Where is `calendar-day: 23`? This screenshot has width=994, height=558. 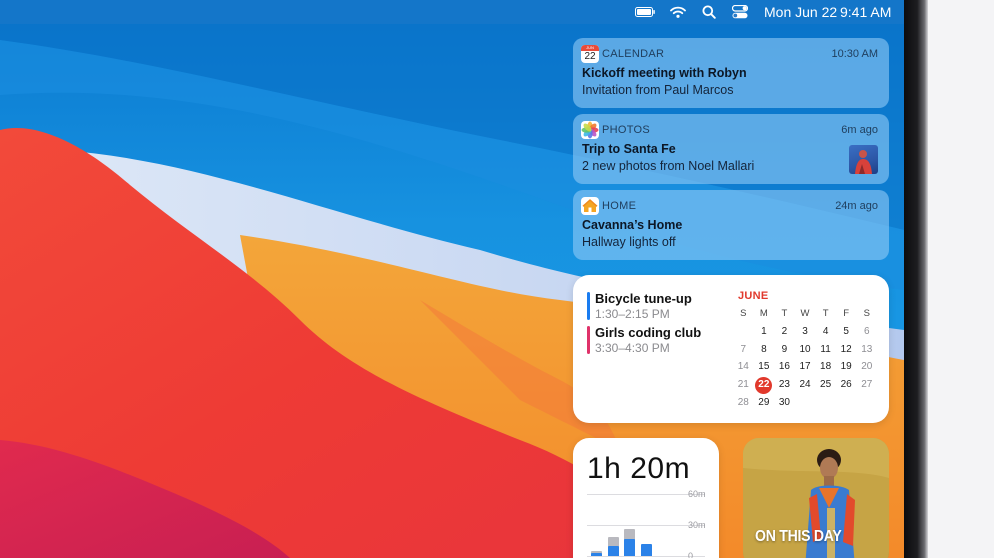
calendar-day: 23 is located at coordinates (784, 385).